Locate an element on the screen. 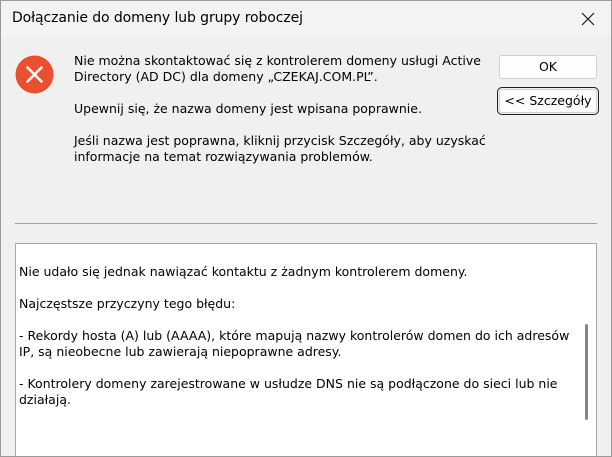  close-button is located at coordinates (588, 19).